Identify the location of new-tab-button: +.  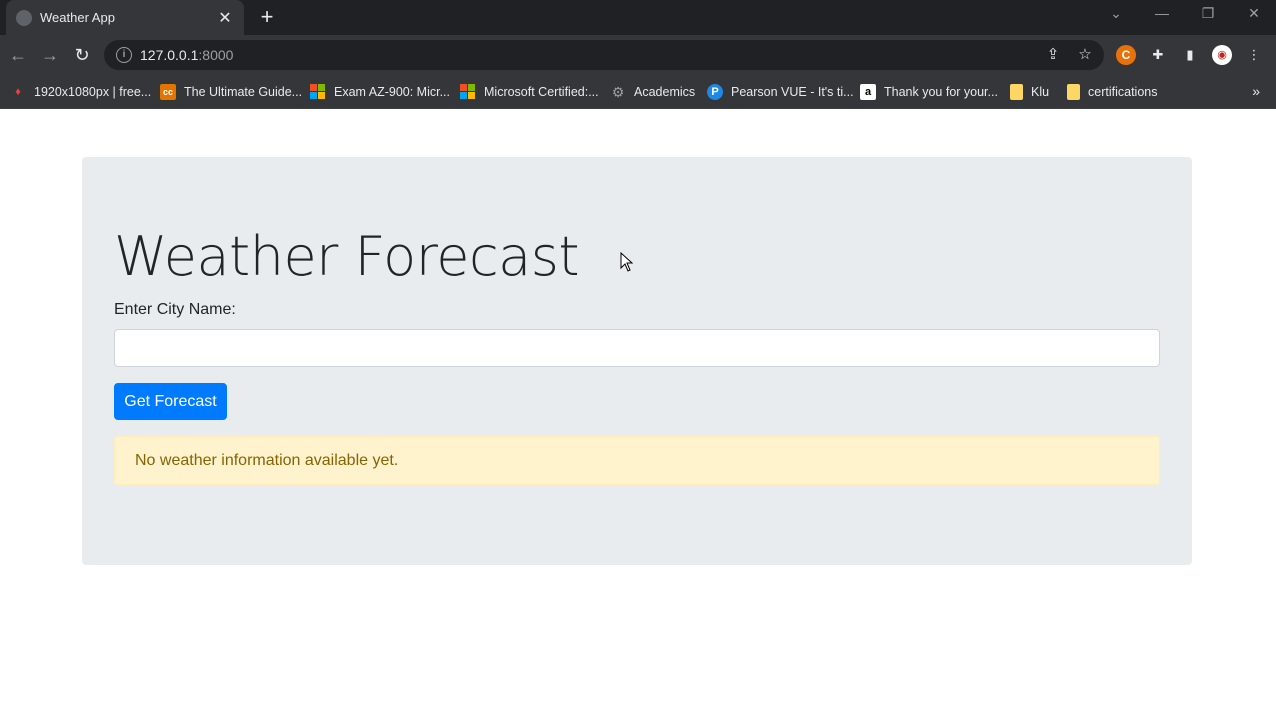
(267, 17).